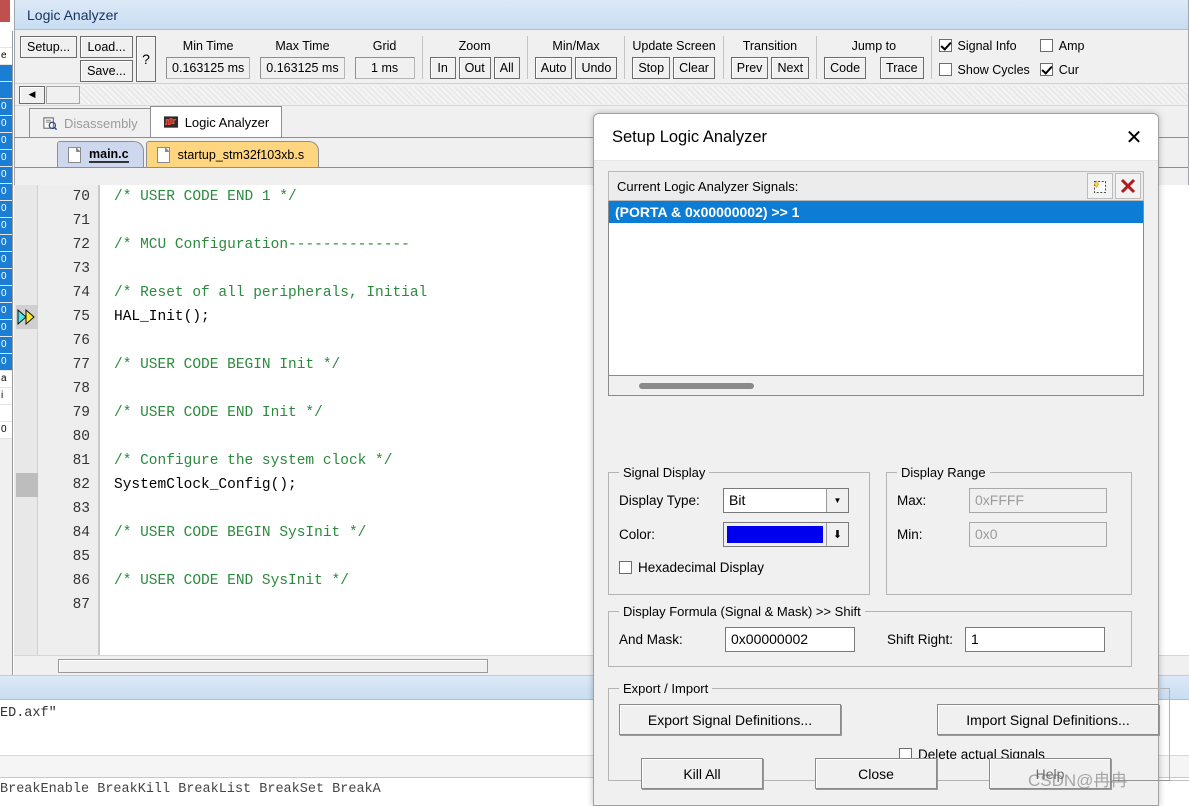 This screenshot has height=806, width=1189. What do you see at coordinates (1062, 70) in the screenshot?
I see `cursor-checkbox: Cur` at bounding box center [1062, 70].